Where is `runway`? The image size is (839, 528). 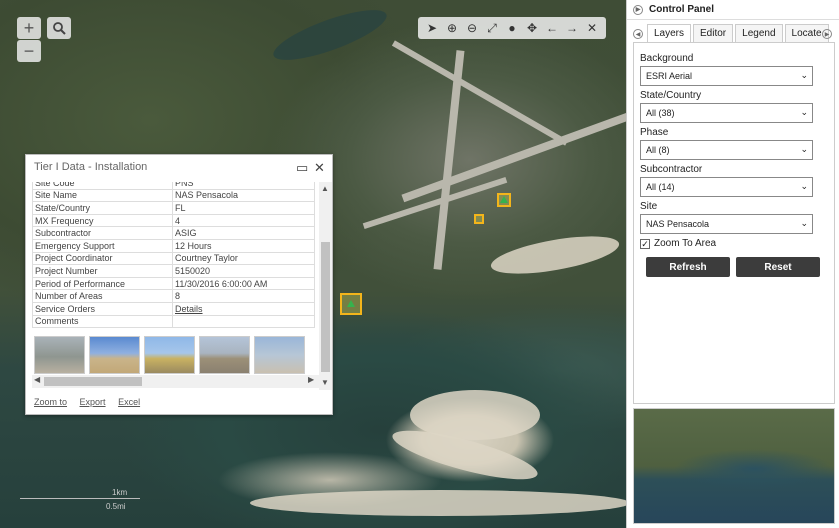 runway is located at coordinates (513, 154).